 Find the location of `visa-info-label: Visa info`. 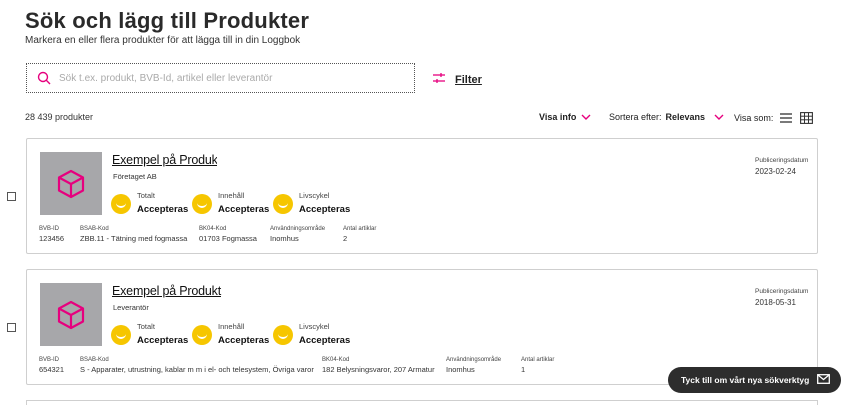

visa-info-label: Visa info is located at coordinates (558, 117).